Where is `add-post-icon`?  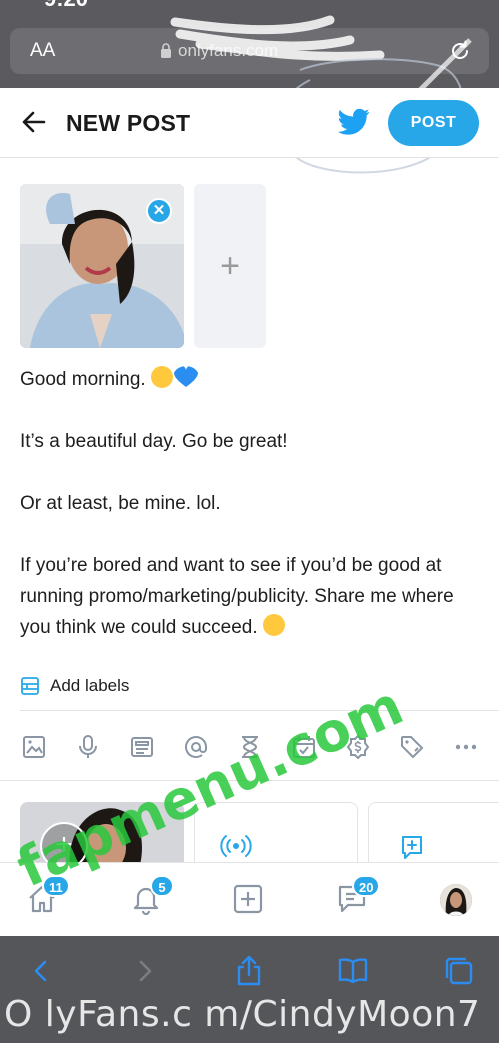 add-post-icon is located at coordinates (248, 899).